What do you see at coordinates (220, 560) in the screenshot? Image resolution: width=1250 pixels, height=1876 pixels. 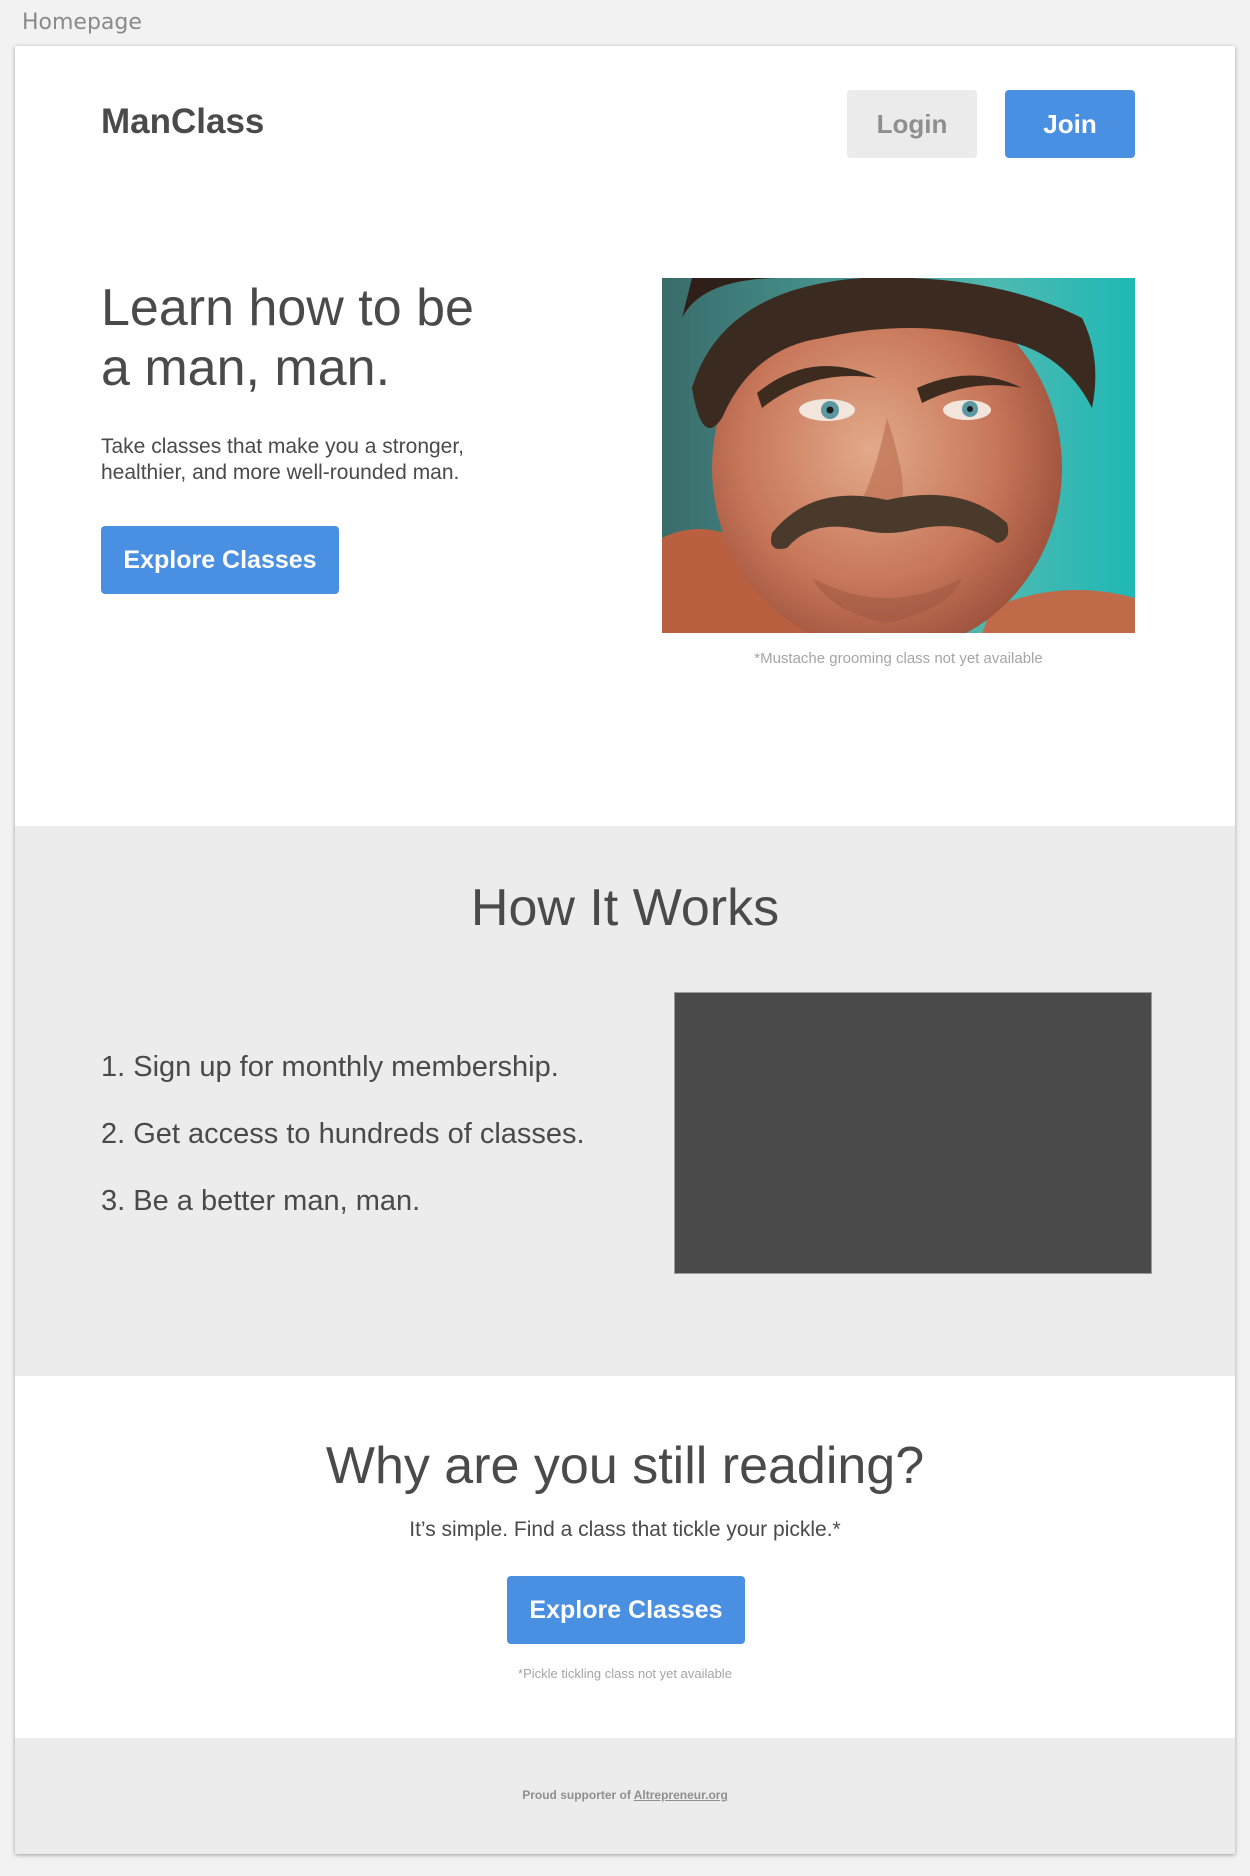 I see `explore-classes-button: Explore Classes` at bounding box center [220, 560].